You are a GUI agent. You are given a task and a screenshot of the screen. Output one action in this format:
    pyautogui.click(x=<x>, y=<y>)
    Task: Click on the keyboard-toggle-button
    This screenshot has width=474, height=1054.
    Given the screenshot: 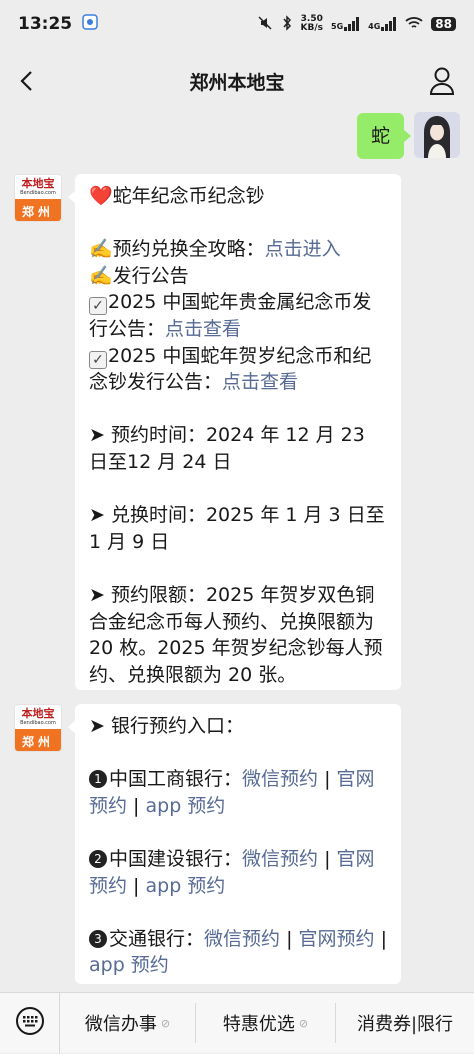 What is the action you would take?
    pyautogui.click(x=30, y=1023)
    